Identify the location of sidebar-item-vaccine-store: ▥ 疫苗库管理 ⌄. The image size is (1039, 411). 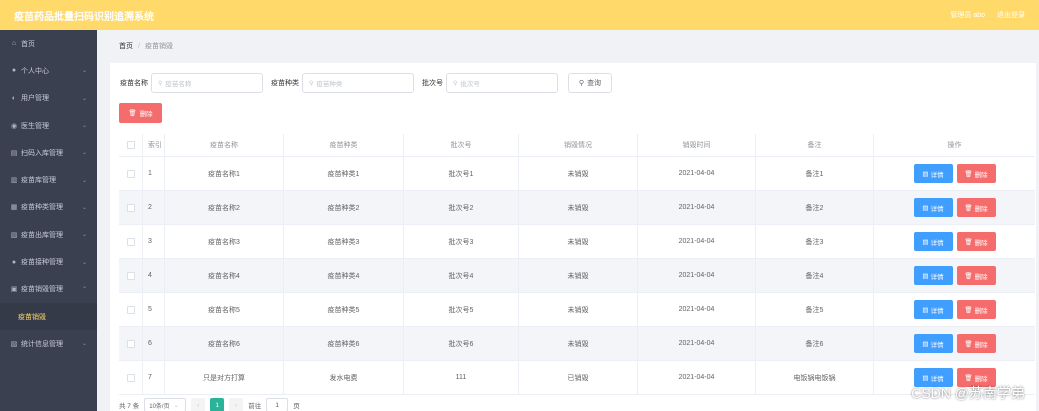
(48, 179).